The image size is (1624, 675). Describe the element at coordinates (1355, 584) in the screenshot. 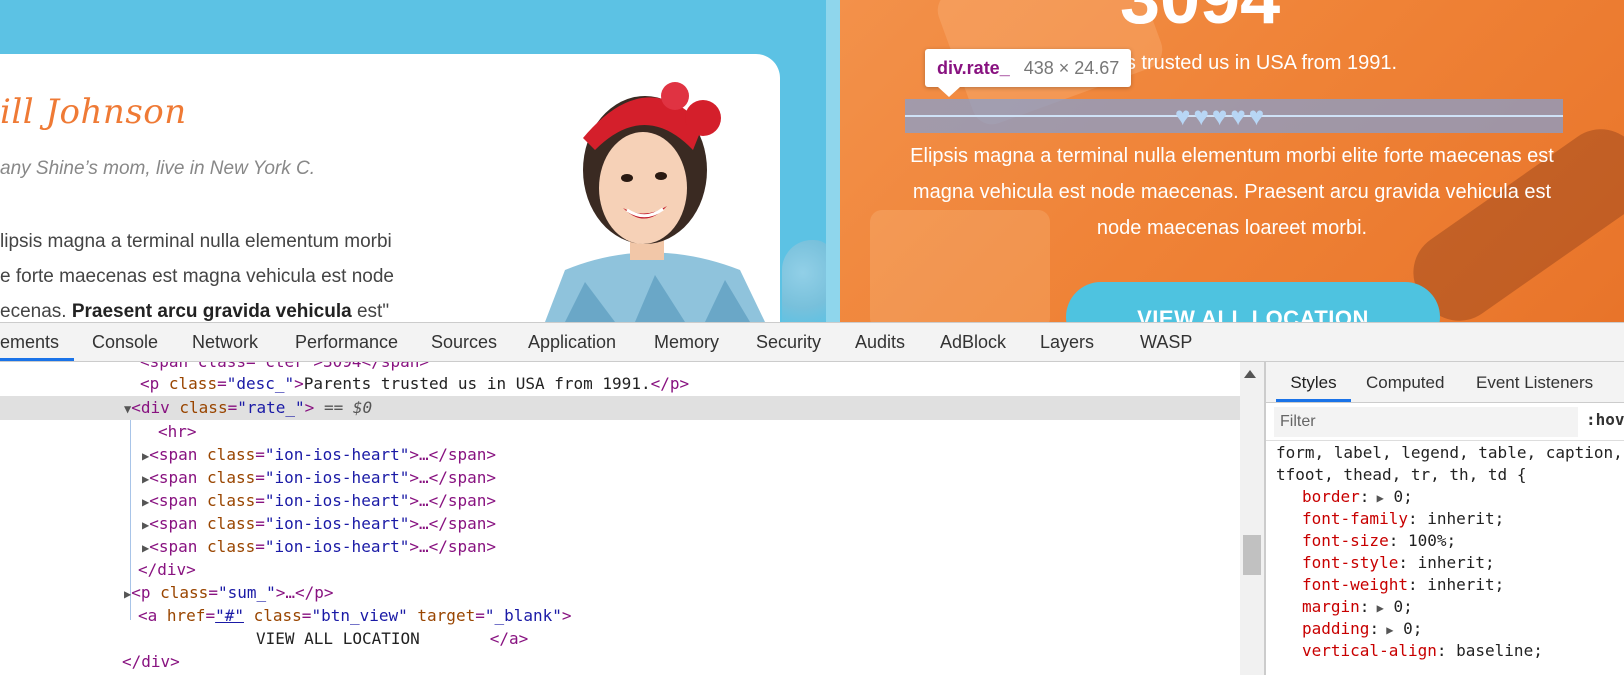

I see `css-property-name: font-weight` at that location.